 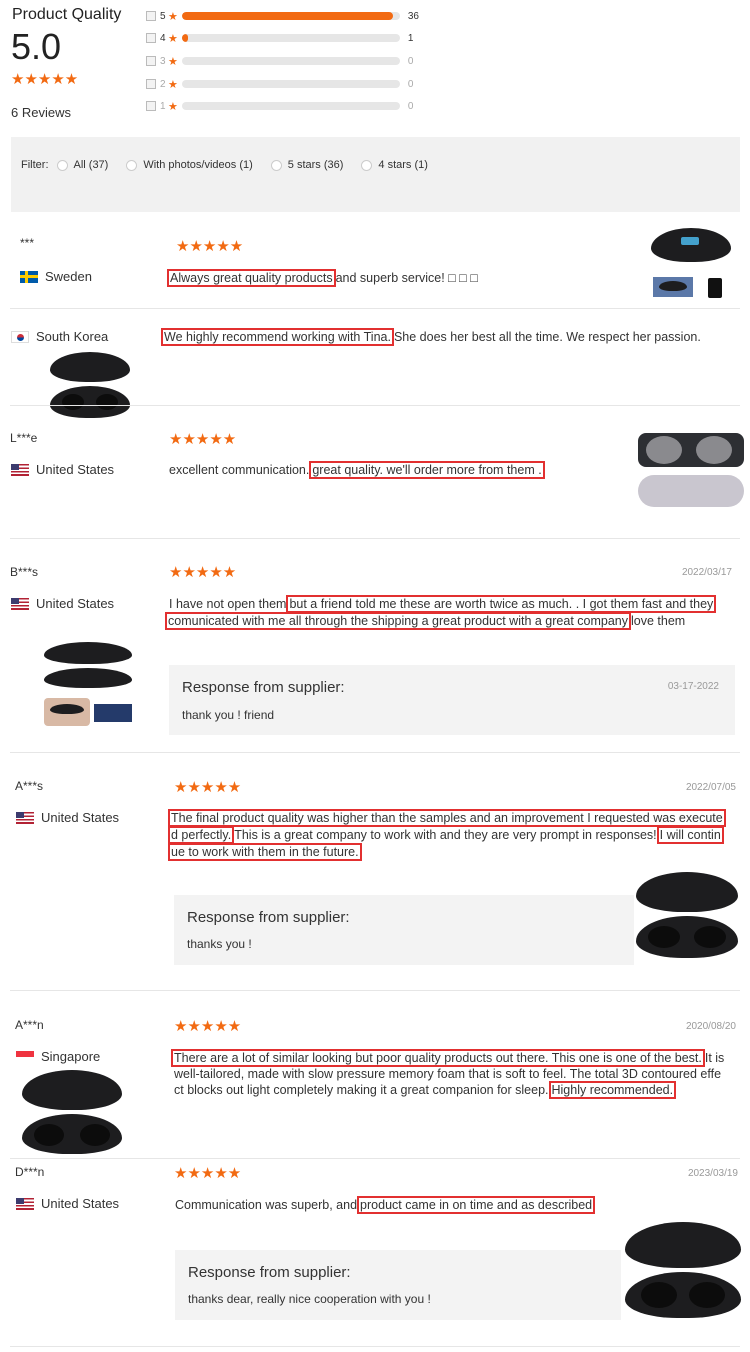 What do you see at coordinates (67, 14) in the screenshot?
I see `product-quality-title: Product Quality` at bounding box center [67, 14].